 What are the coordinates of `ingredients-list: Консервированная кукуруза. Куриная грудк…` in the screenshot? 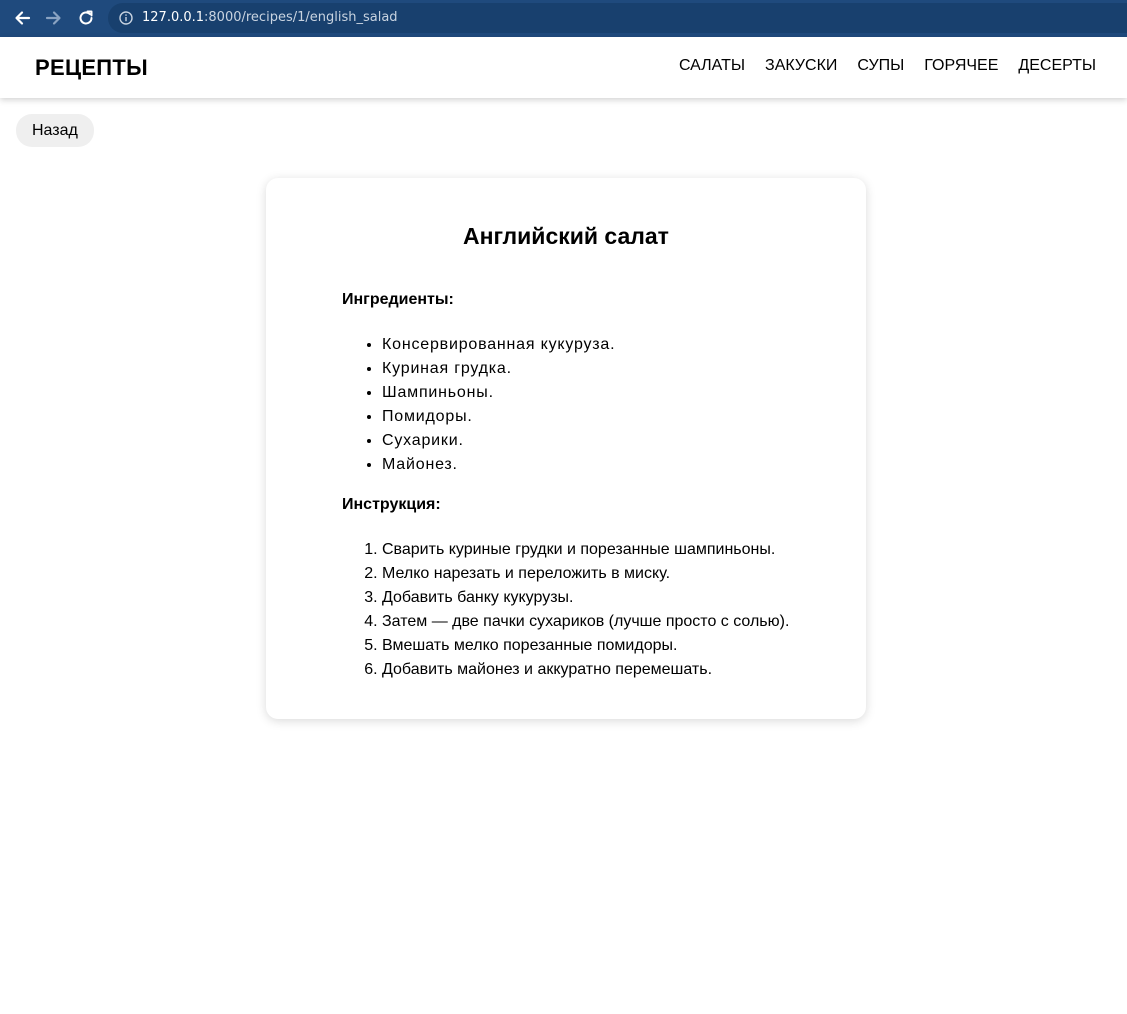 It's located at (498, 405).